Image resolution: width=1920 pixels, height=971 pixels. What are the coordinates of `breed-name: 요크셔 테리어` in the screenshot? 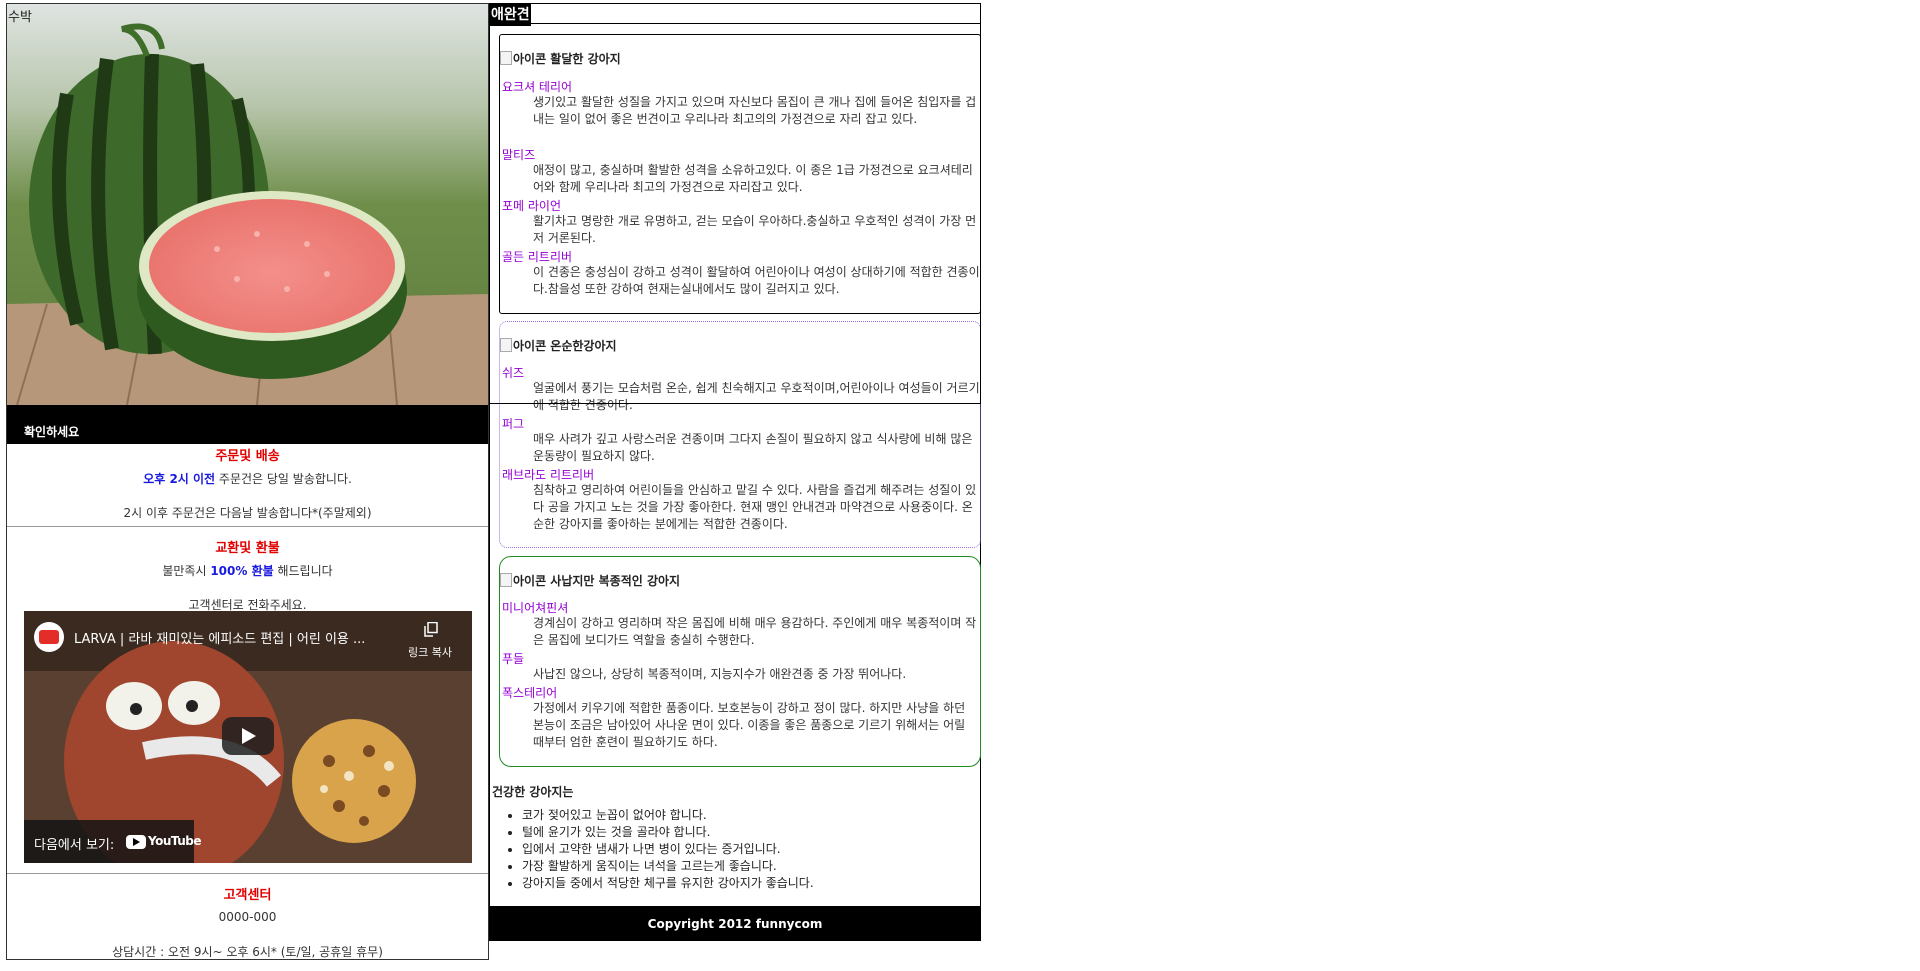 It's located at (537, 87).